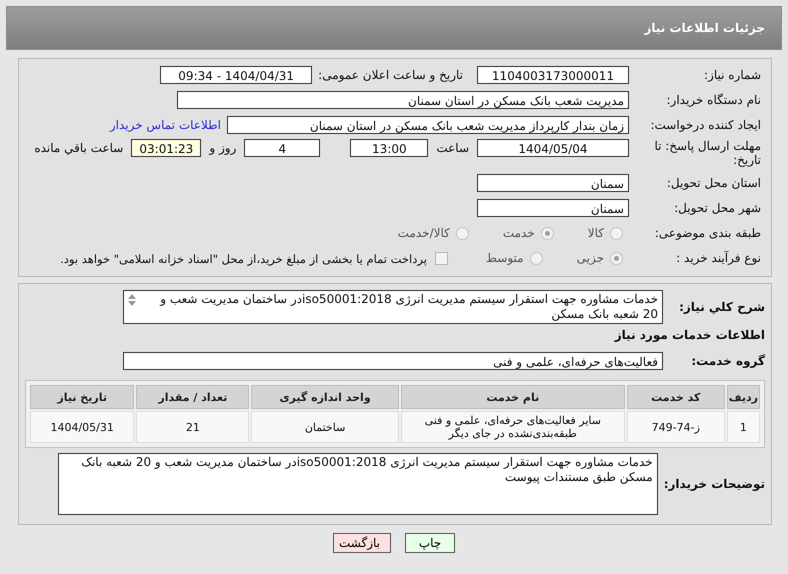 This screenshot has width=788, height=574. What do you see at coordinates (675, 427) in the screenshot?
I see `table-cell: ز-74-749` at bounding box center [675, 427].